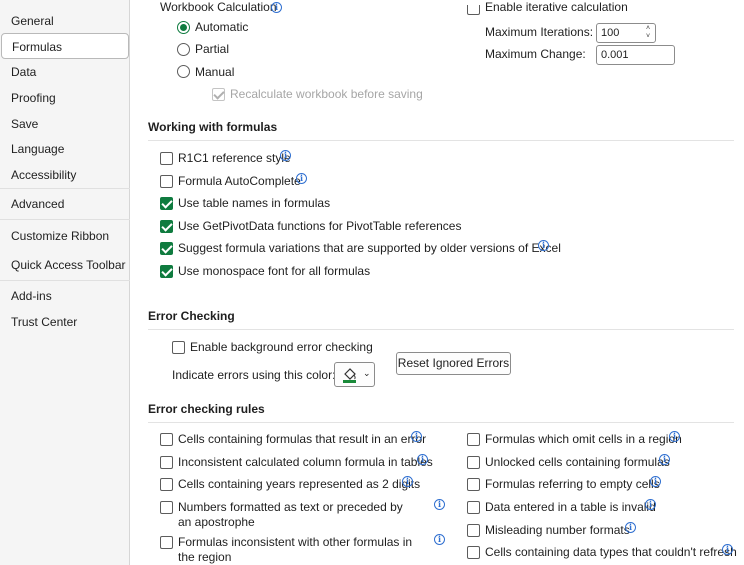 This screenshot has height=565, width=744. What do you see at coordinates (281, 347) in the screenshot?
I see `background-error-checking-label: Enable background error checking` at bounding box center [281, 347].